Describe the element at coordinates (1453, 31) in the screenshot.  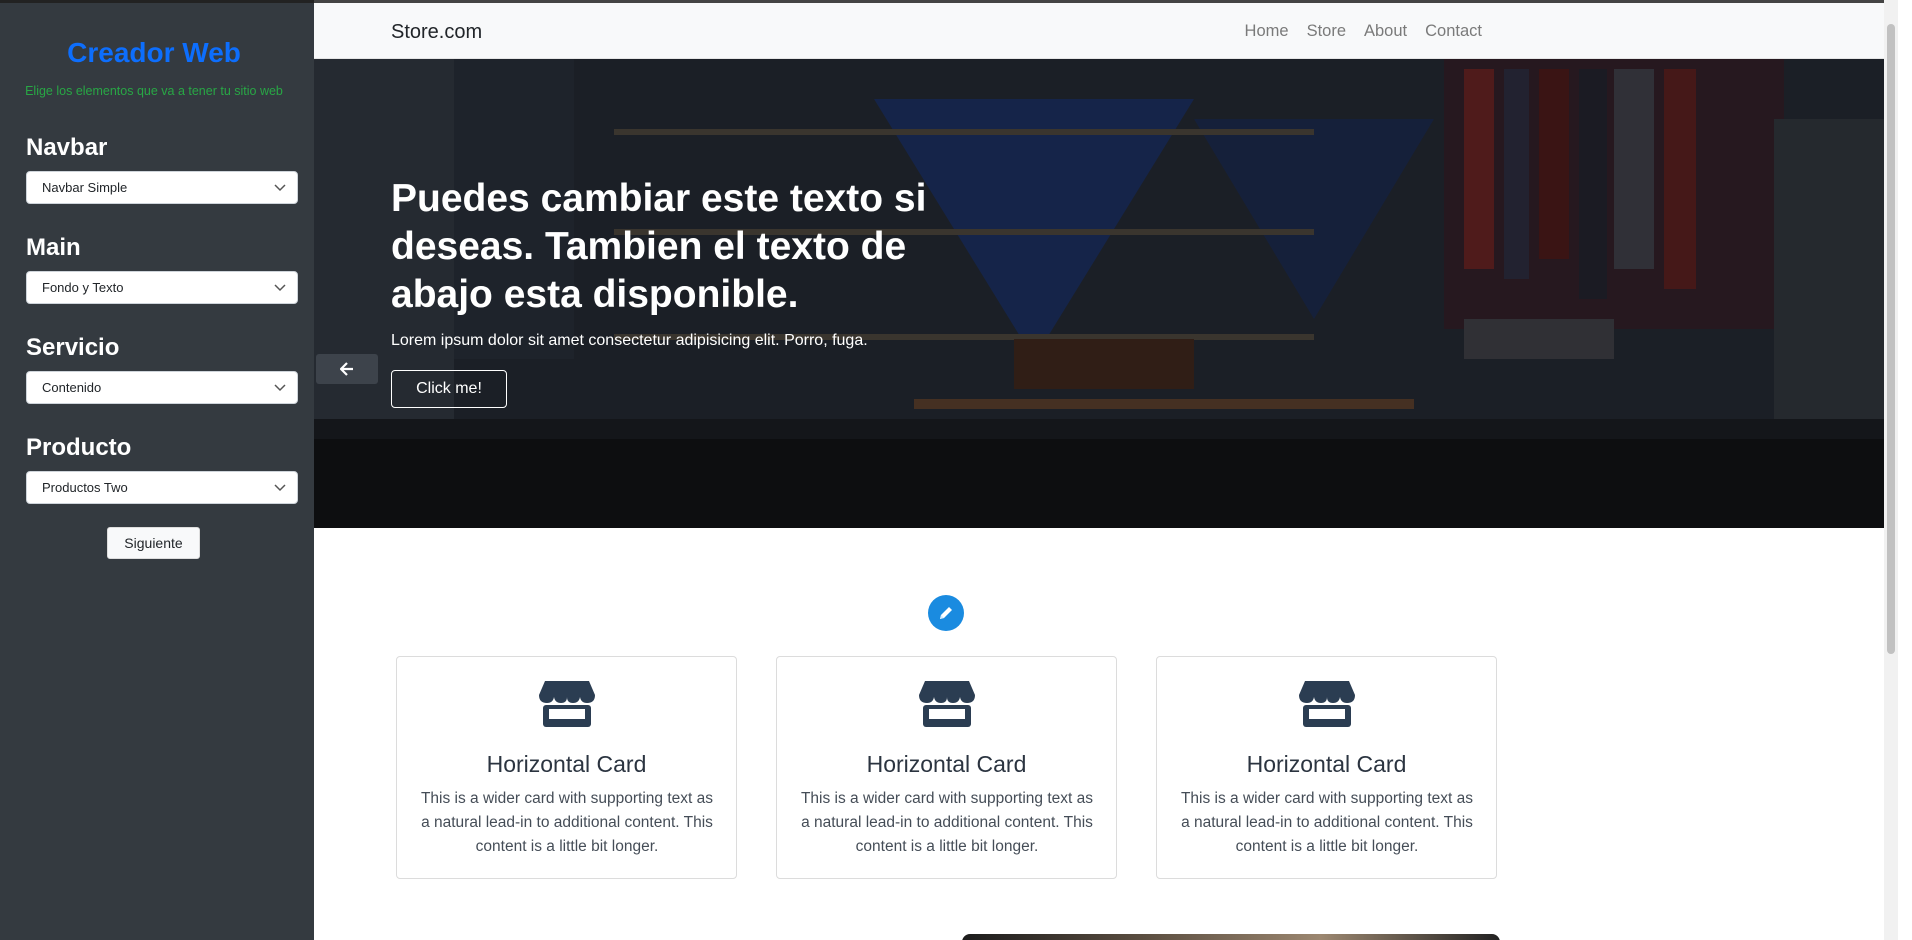
I see `nav-link-contact: Contact` at that location.